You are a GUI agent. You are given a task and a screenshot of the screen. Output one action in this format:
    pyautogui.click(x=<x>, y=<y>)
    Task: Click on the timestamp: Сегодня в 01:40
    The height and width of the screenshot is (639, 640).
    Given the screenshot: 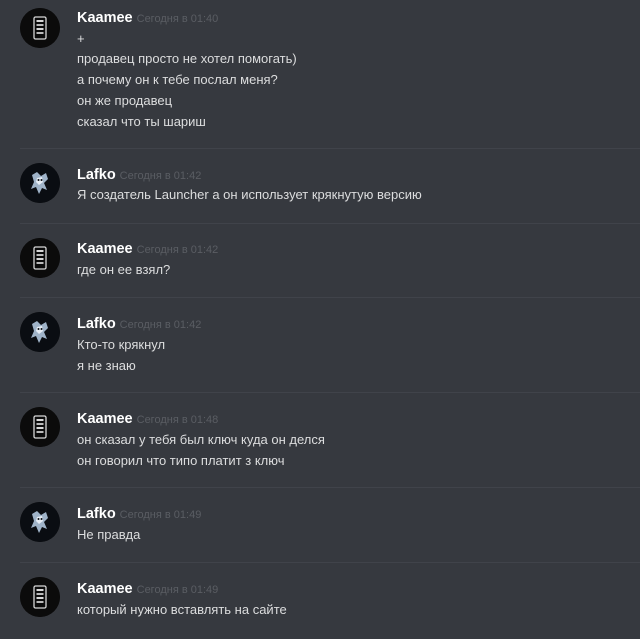 What is the action you would take?
    pyautogui.click(x=177, y=19)
    